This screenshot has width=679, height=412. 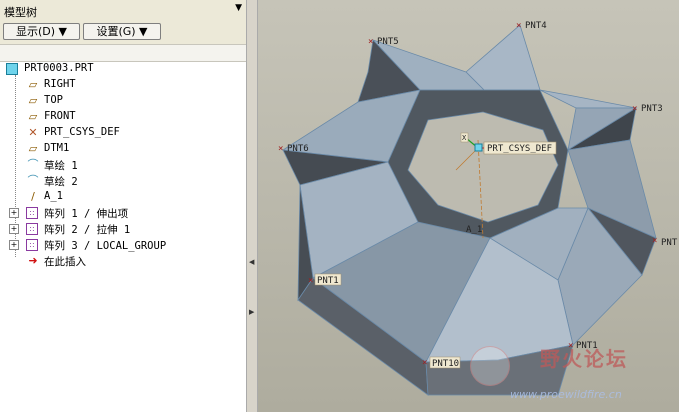 I want to click on tree-item-pattern1: + :: 阵列 1 / 伸出项, so click(x=123, y=213).